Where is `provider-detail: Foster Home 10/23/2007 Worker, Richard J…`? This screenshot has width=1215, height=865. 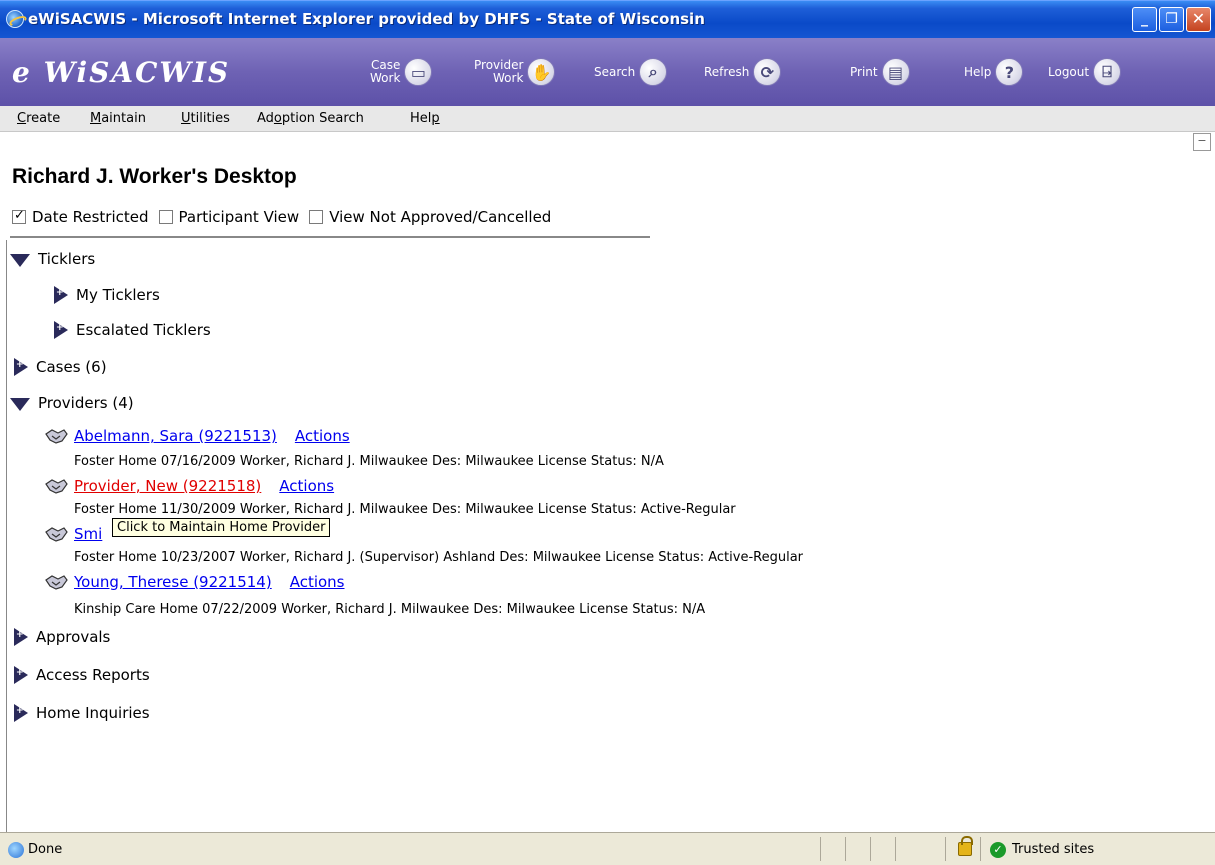 provider-detail: Foster Home 10/23/2007 Worker, Richard J… is located at coordinates (439, 557).